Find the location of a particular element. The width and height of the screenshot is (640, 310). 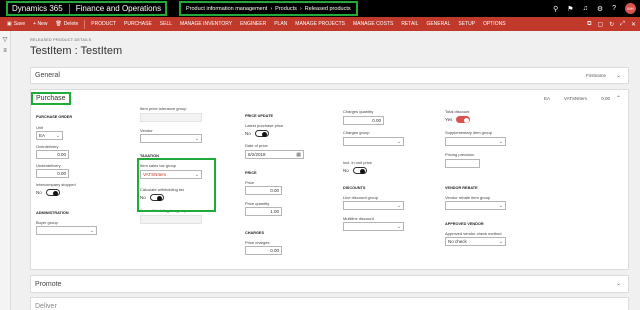

popout-icon: ⤢ is located at coordinates (622, 24).